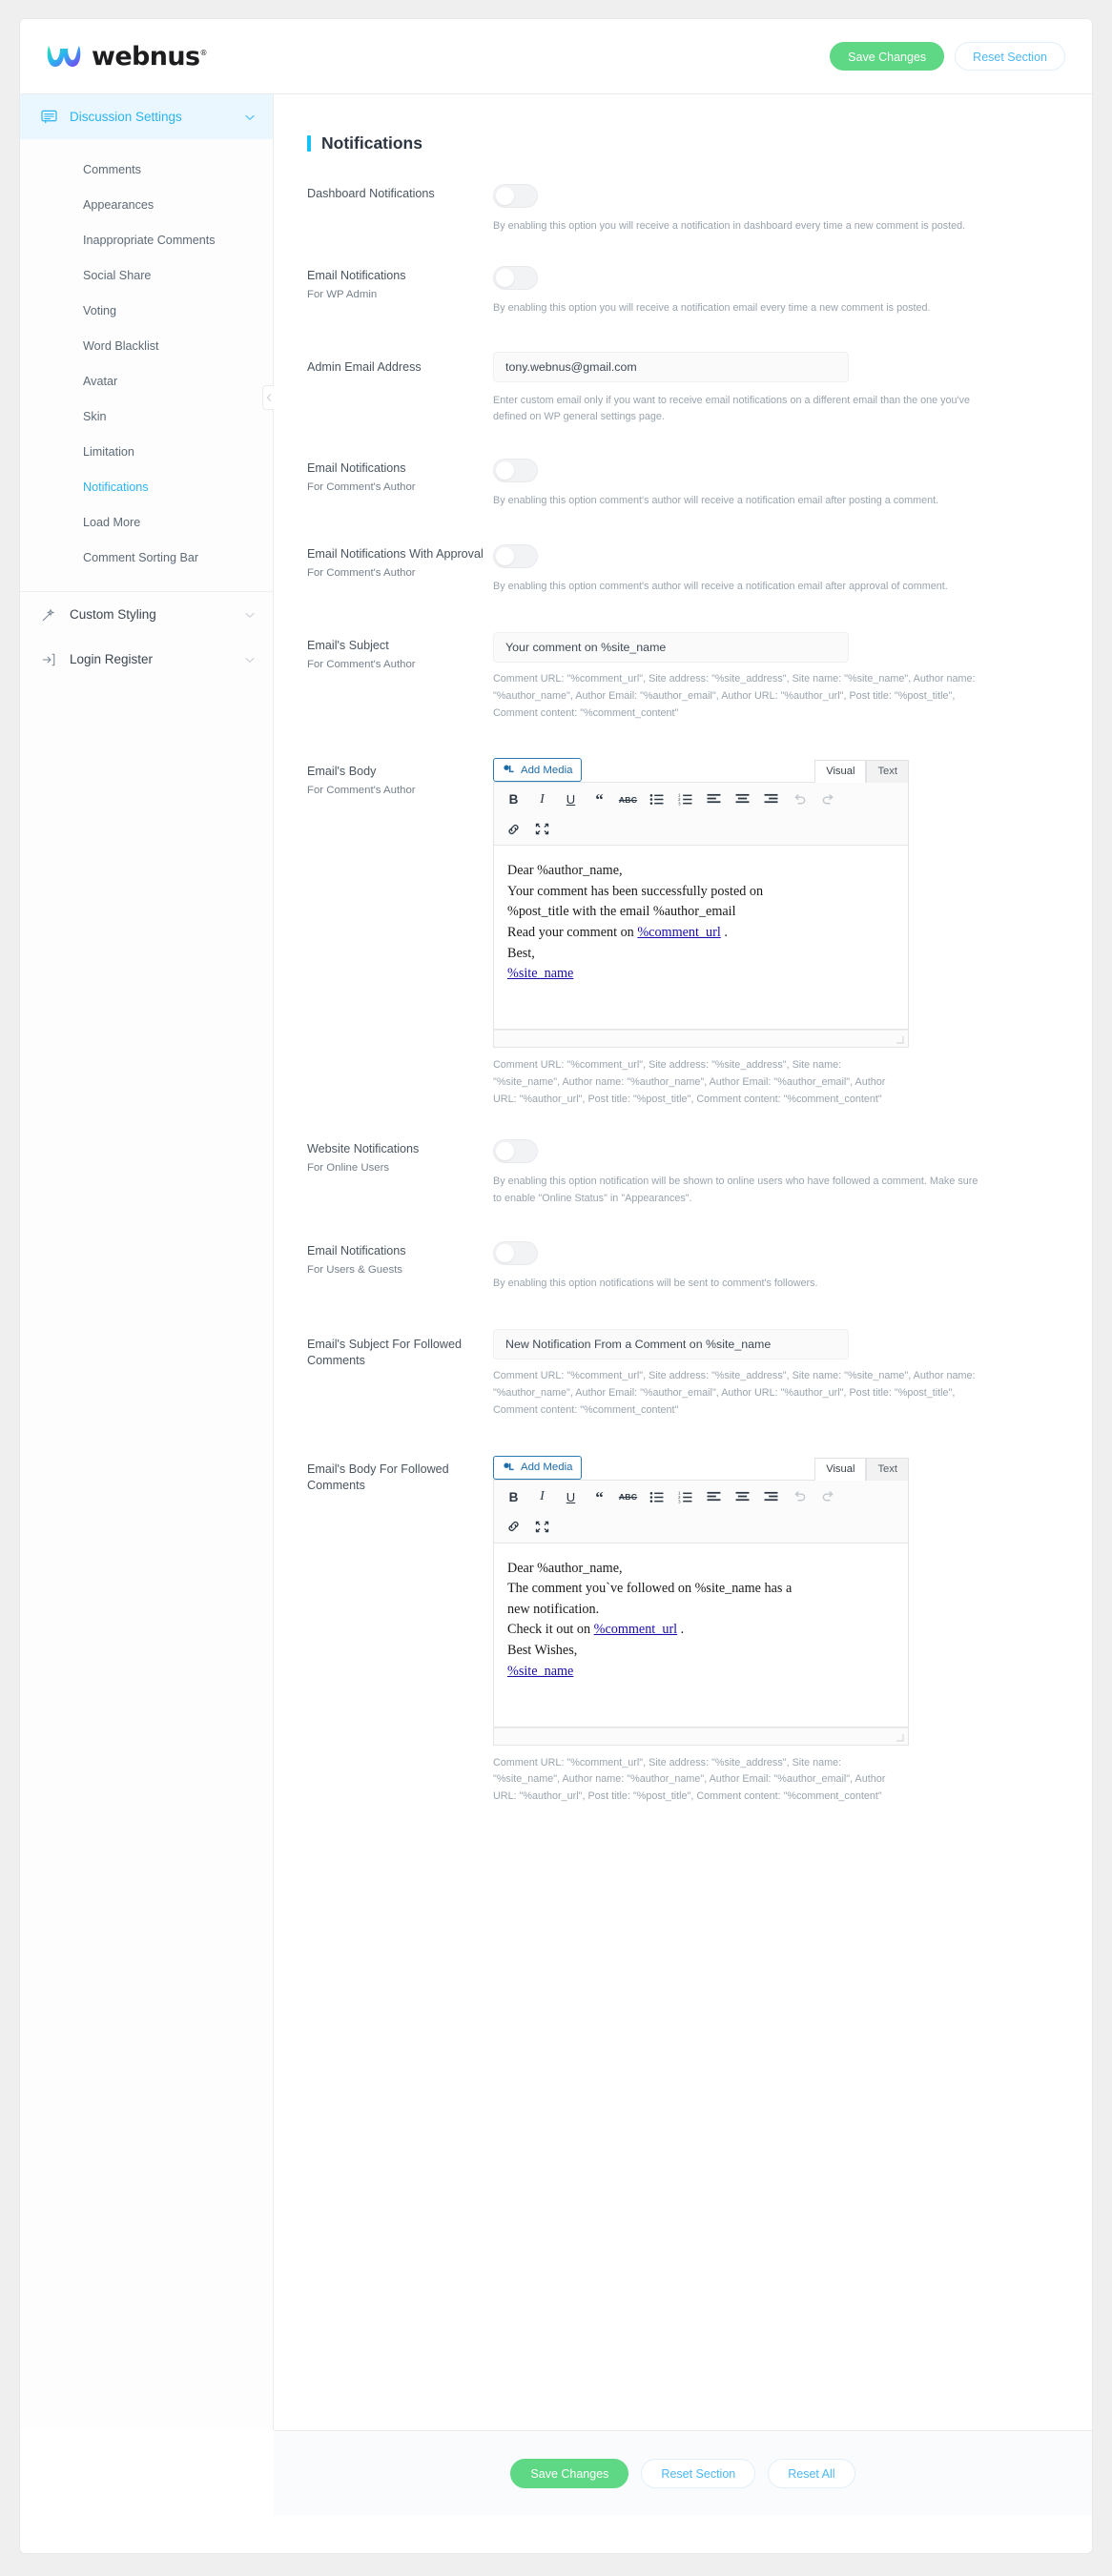  What do you see at coordinates (550, 1630) in the screenshot?
I see `editor-line-prefix: Check it out on` at bounding box center [550, 1630].